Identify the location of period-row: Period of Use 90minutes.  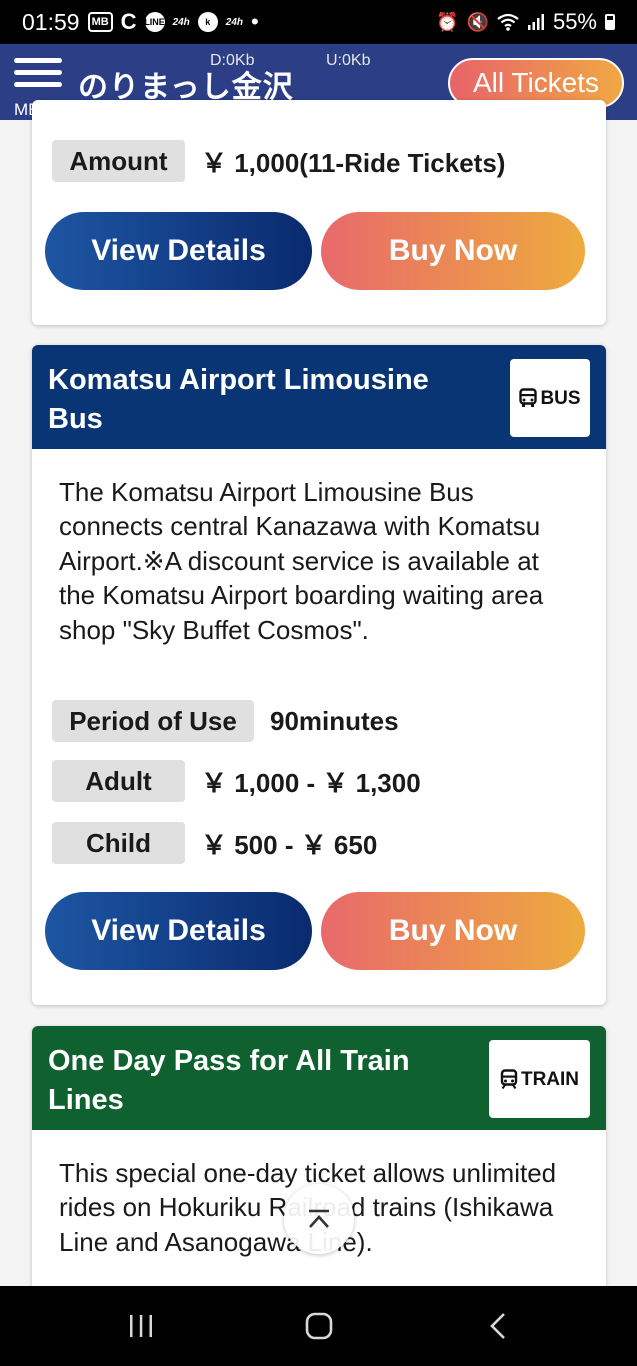
(225, 721).